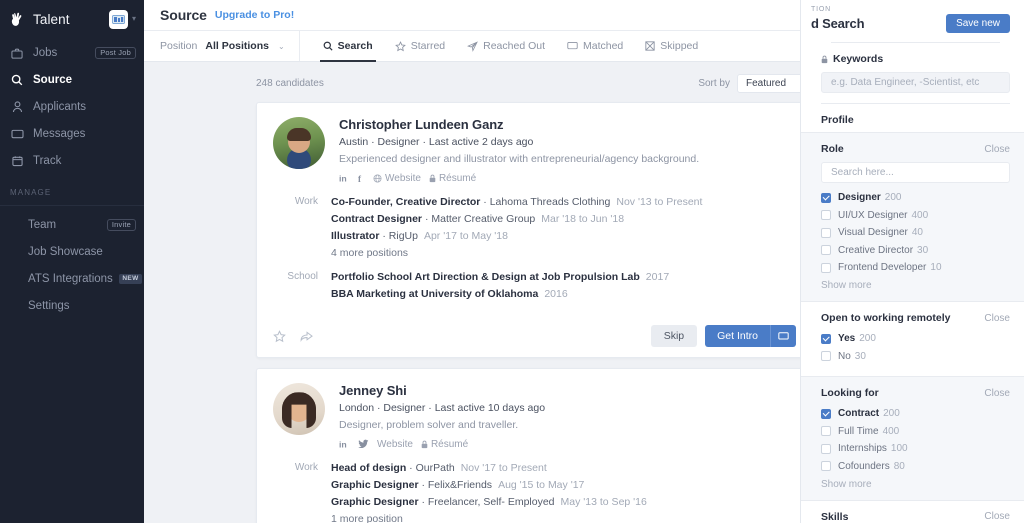 The image size is (1024, 523). What do you see at coordinates (49, 306) in the screenshot?
I see `sidebar-item-label: Settings` at bounding box center [49, 306].